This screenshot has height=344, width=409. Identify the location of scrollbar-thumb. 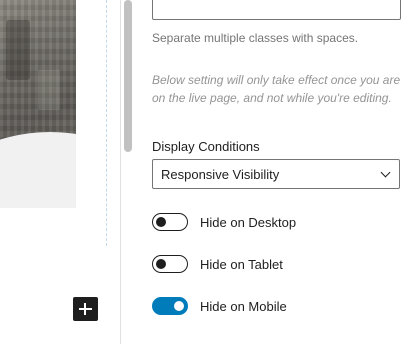
(128, 76).